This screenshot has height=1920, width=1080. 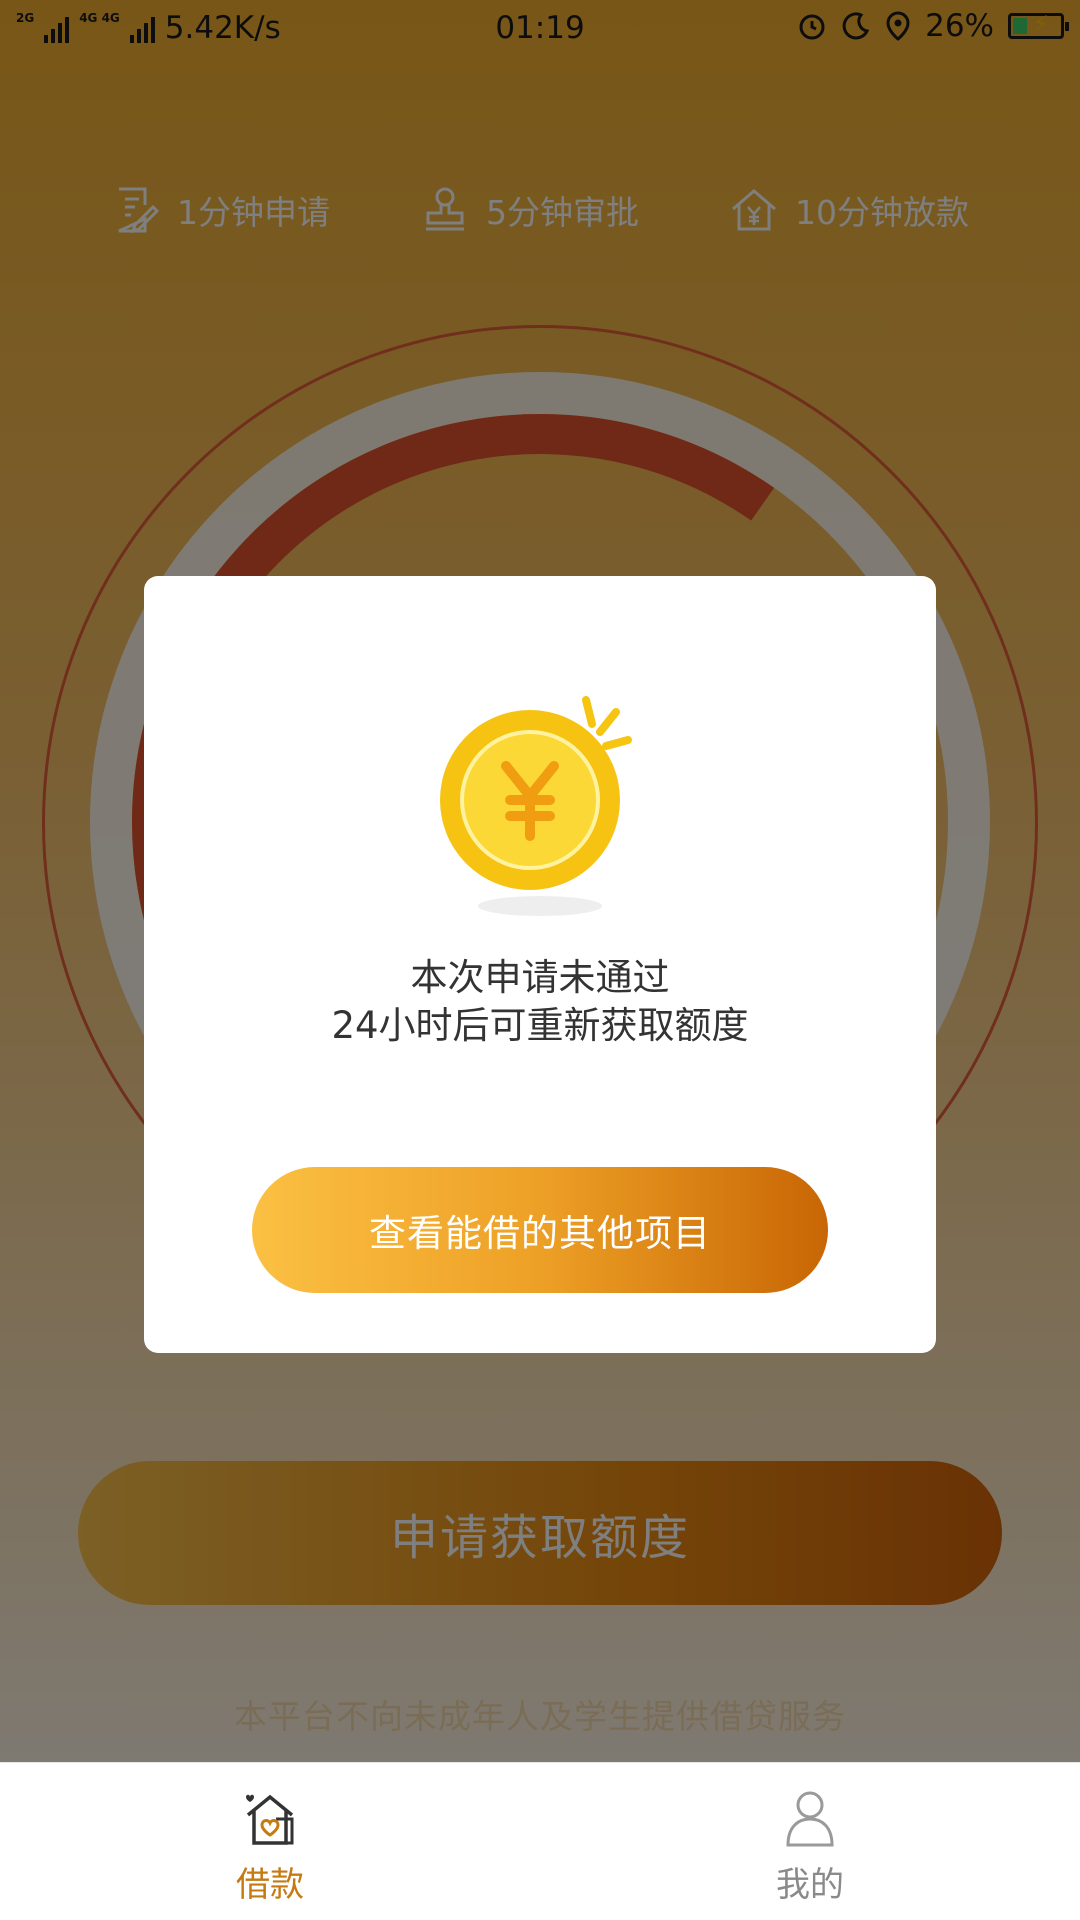 What do you see at coordinates (540, 1025) in the screenshot?
I see `message-line-2: 24小时后可重新获取额度` at bounding box center [540, 1025].